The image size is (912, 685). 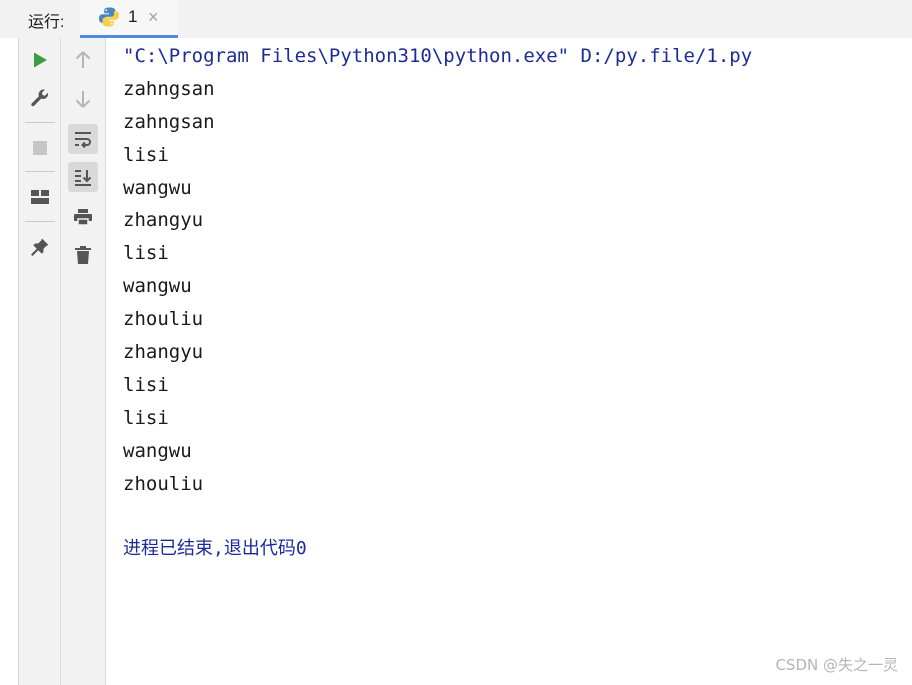 I want to click on stop-icon, so click(x=40, y=148).